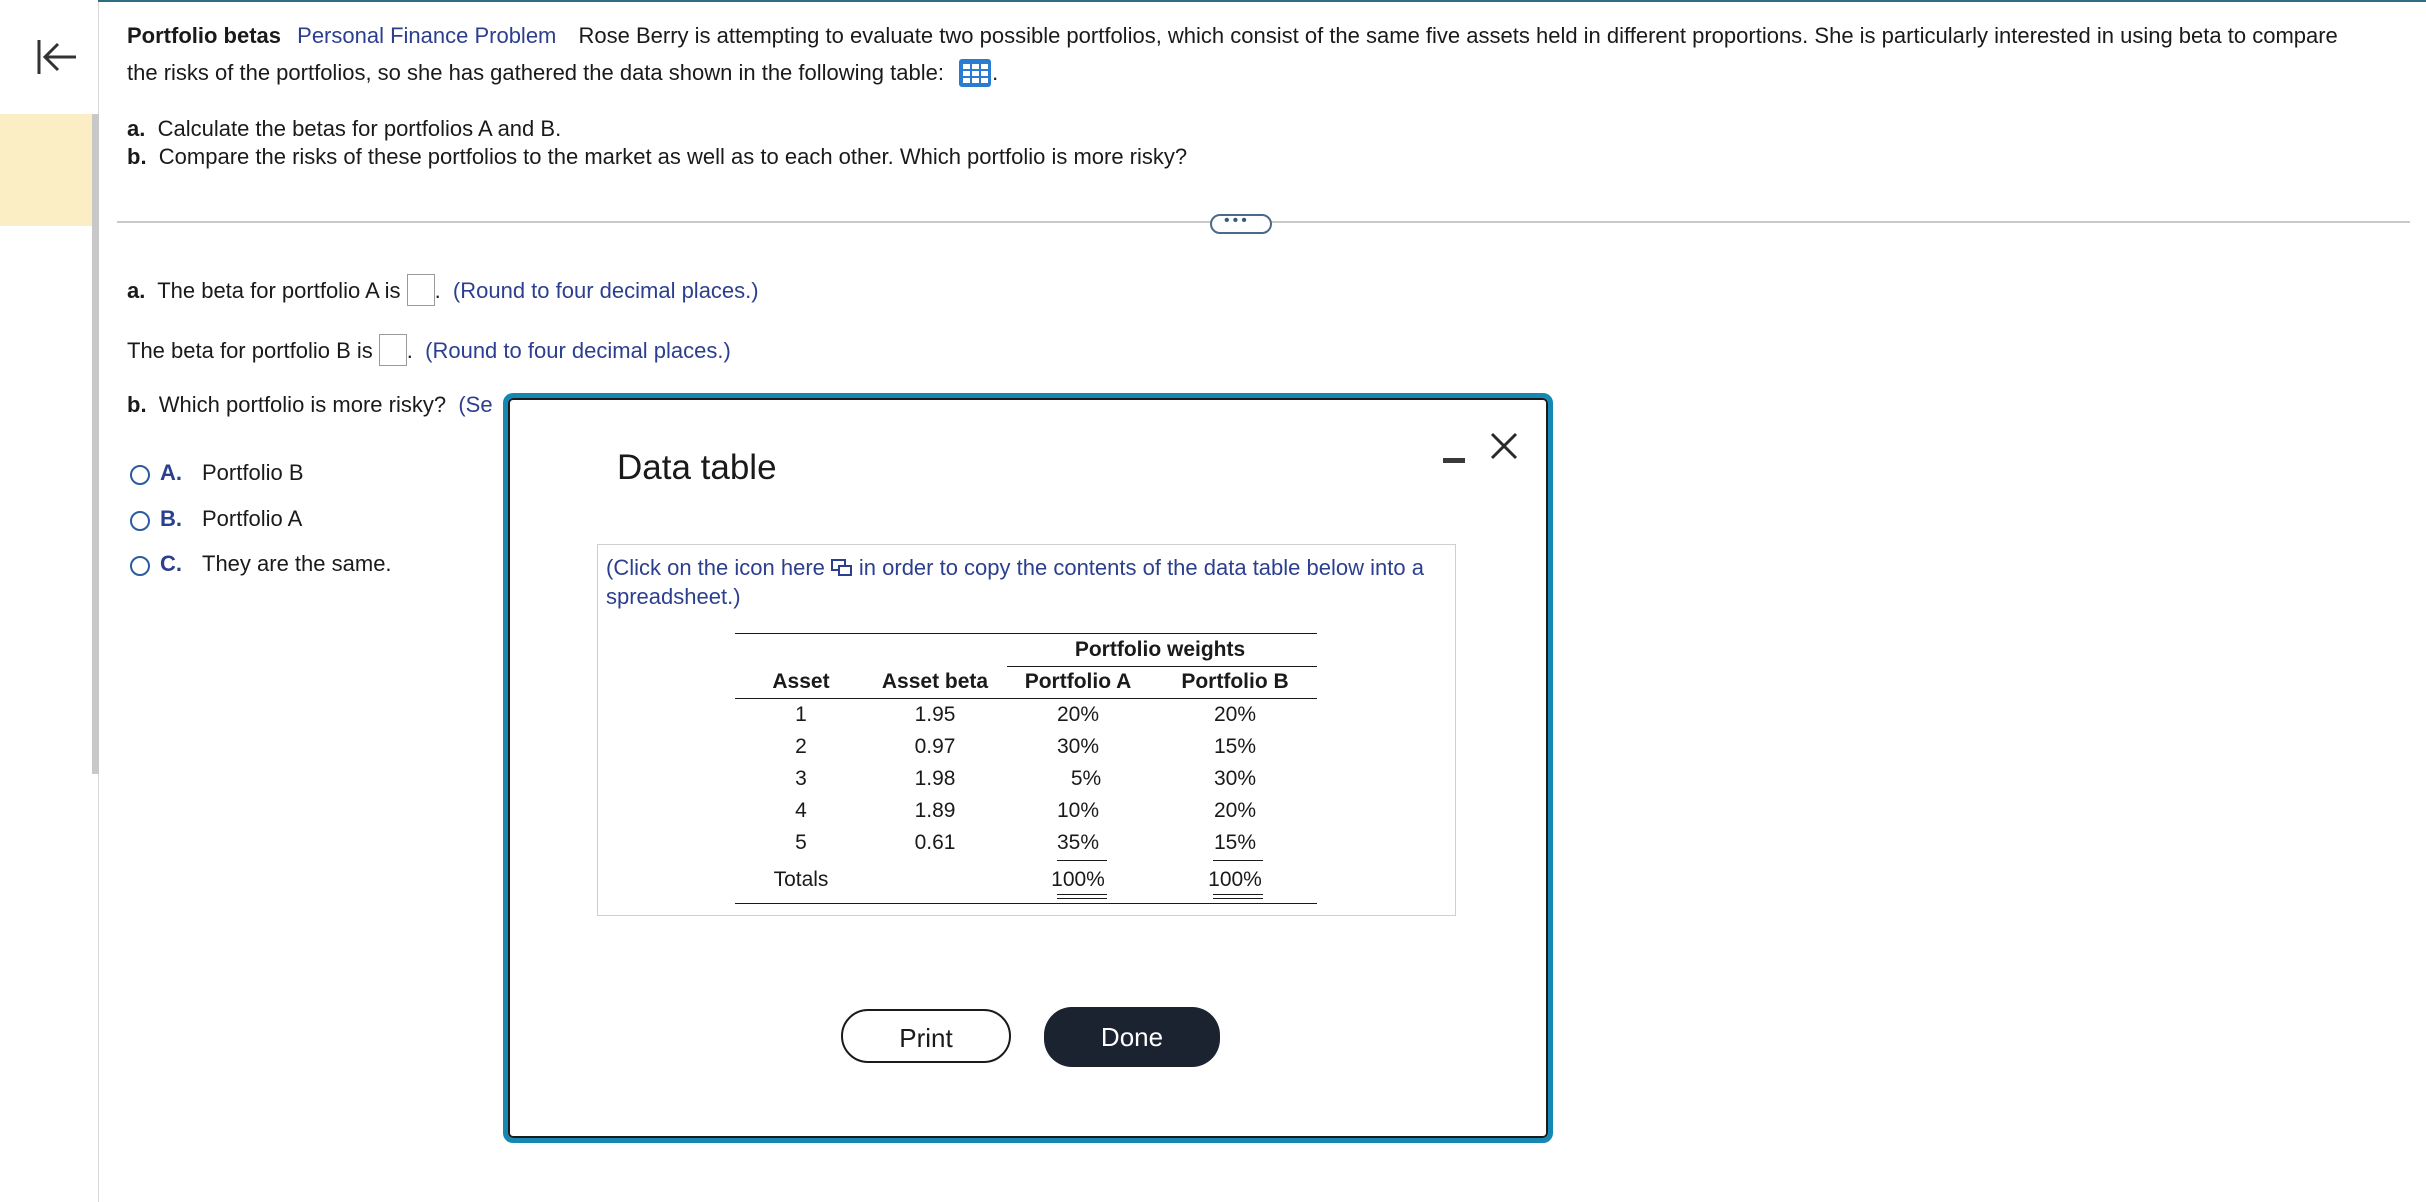 This screenshot has height=1202, width=2426. What do you see at coordinates (1026, 714) in the screenshot?
I see `table-row: 1 1.95 20% 20%` at bounding box center [1026, 714].